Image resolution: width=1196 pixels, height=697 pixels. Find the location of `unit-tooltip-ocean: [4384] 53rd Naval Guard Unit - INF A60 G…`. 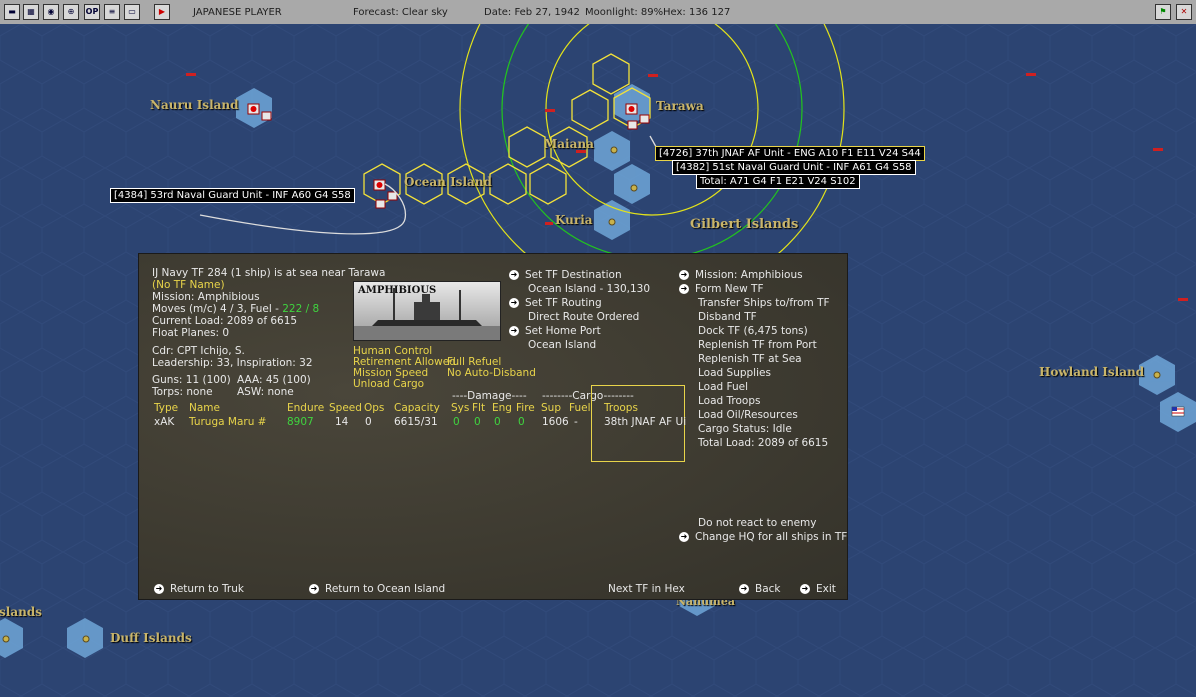

unit-tooltip-ocean: [4384] 53rd Naval Guard Unit - INF A60 G… is located at coordinates (232, 195).